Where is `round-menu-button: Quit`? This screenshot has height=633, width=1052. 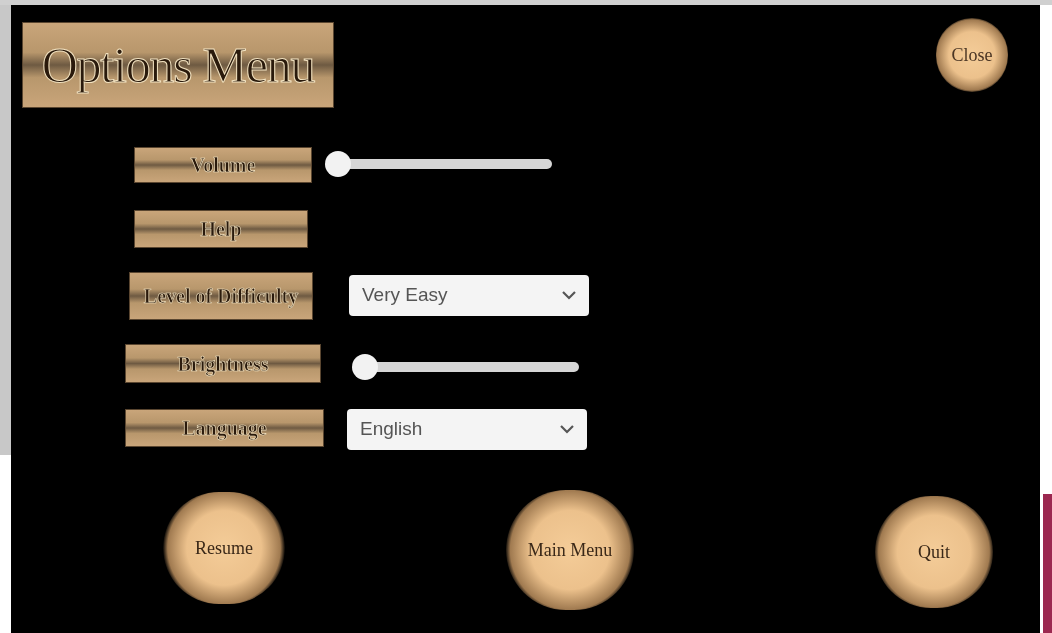
round-menu-button: Quit is located at coordinates (934, 552).